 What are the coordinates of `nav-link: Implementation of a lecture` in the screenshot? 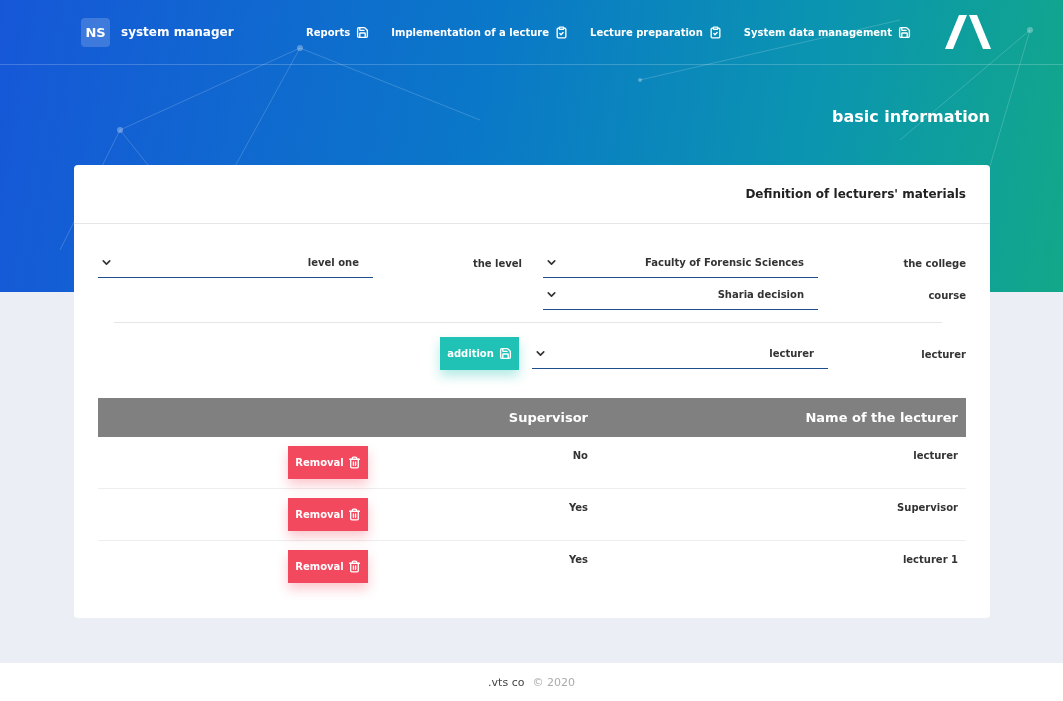 It's located at (479, 32).